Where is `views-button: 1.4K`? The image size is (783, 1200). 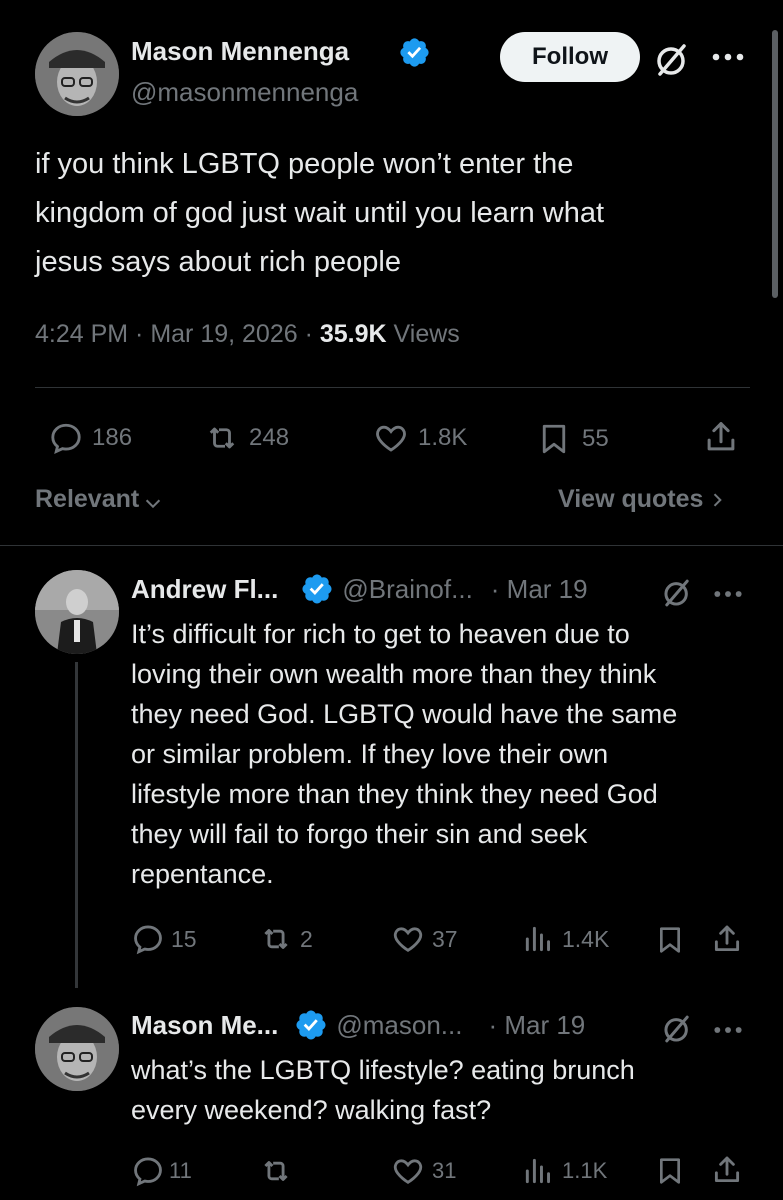 views-button: 1.4K is located at coordinates (565, 939).